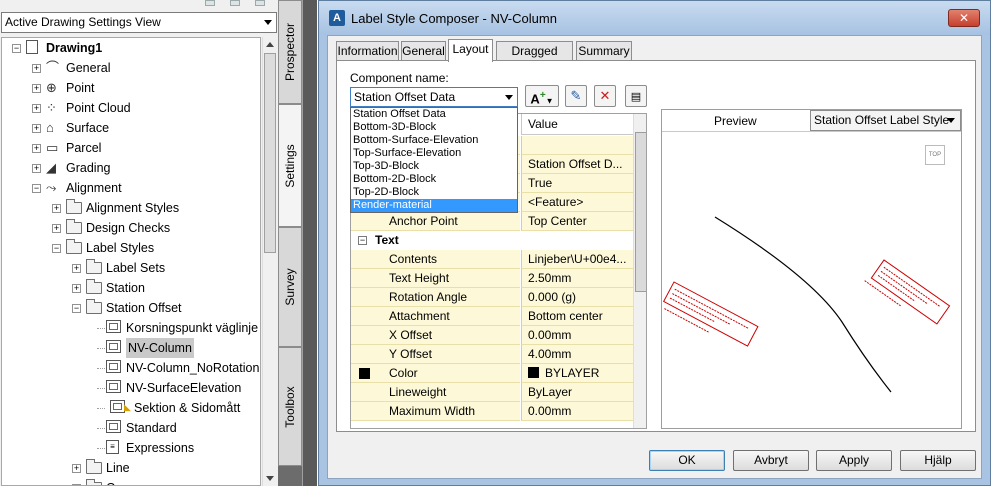 The height and width of the screenshot is (486, 991). Describe the element at coordinates (139, 22) in the screenshot. I see `view-selector: Active Drawing Settings View` at that location.